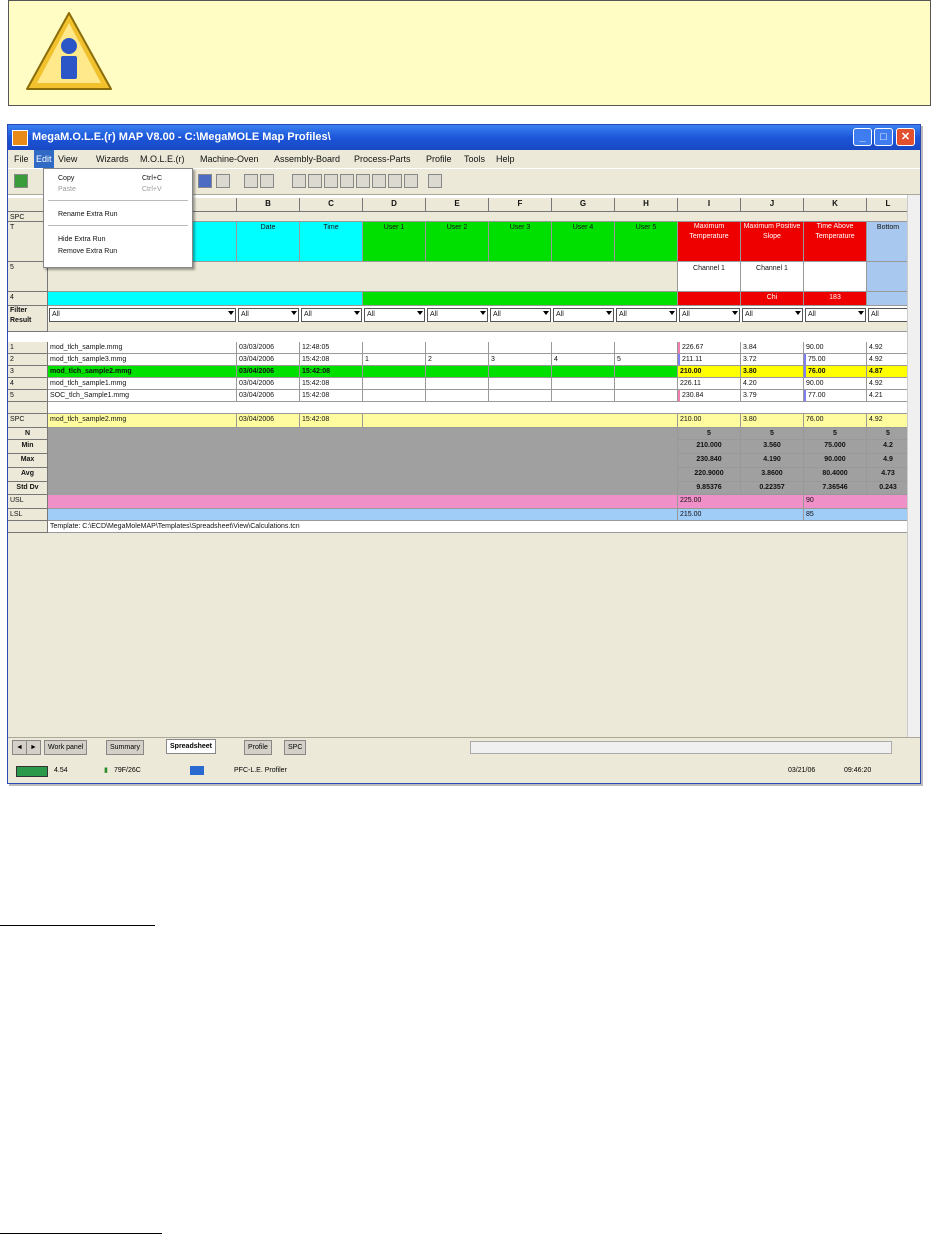 The height and width of the screenshot is (1237, 935). I want to click on row1-l: 4.92, so click(887, 348).